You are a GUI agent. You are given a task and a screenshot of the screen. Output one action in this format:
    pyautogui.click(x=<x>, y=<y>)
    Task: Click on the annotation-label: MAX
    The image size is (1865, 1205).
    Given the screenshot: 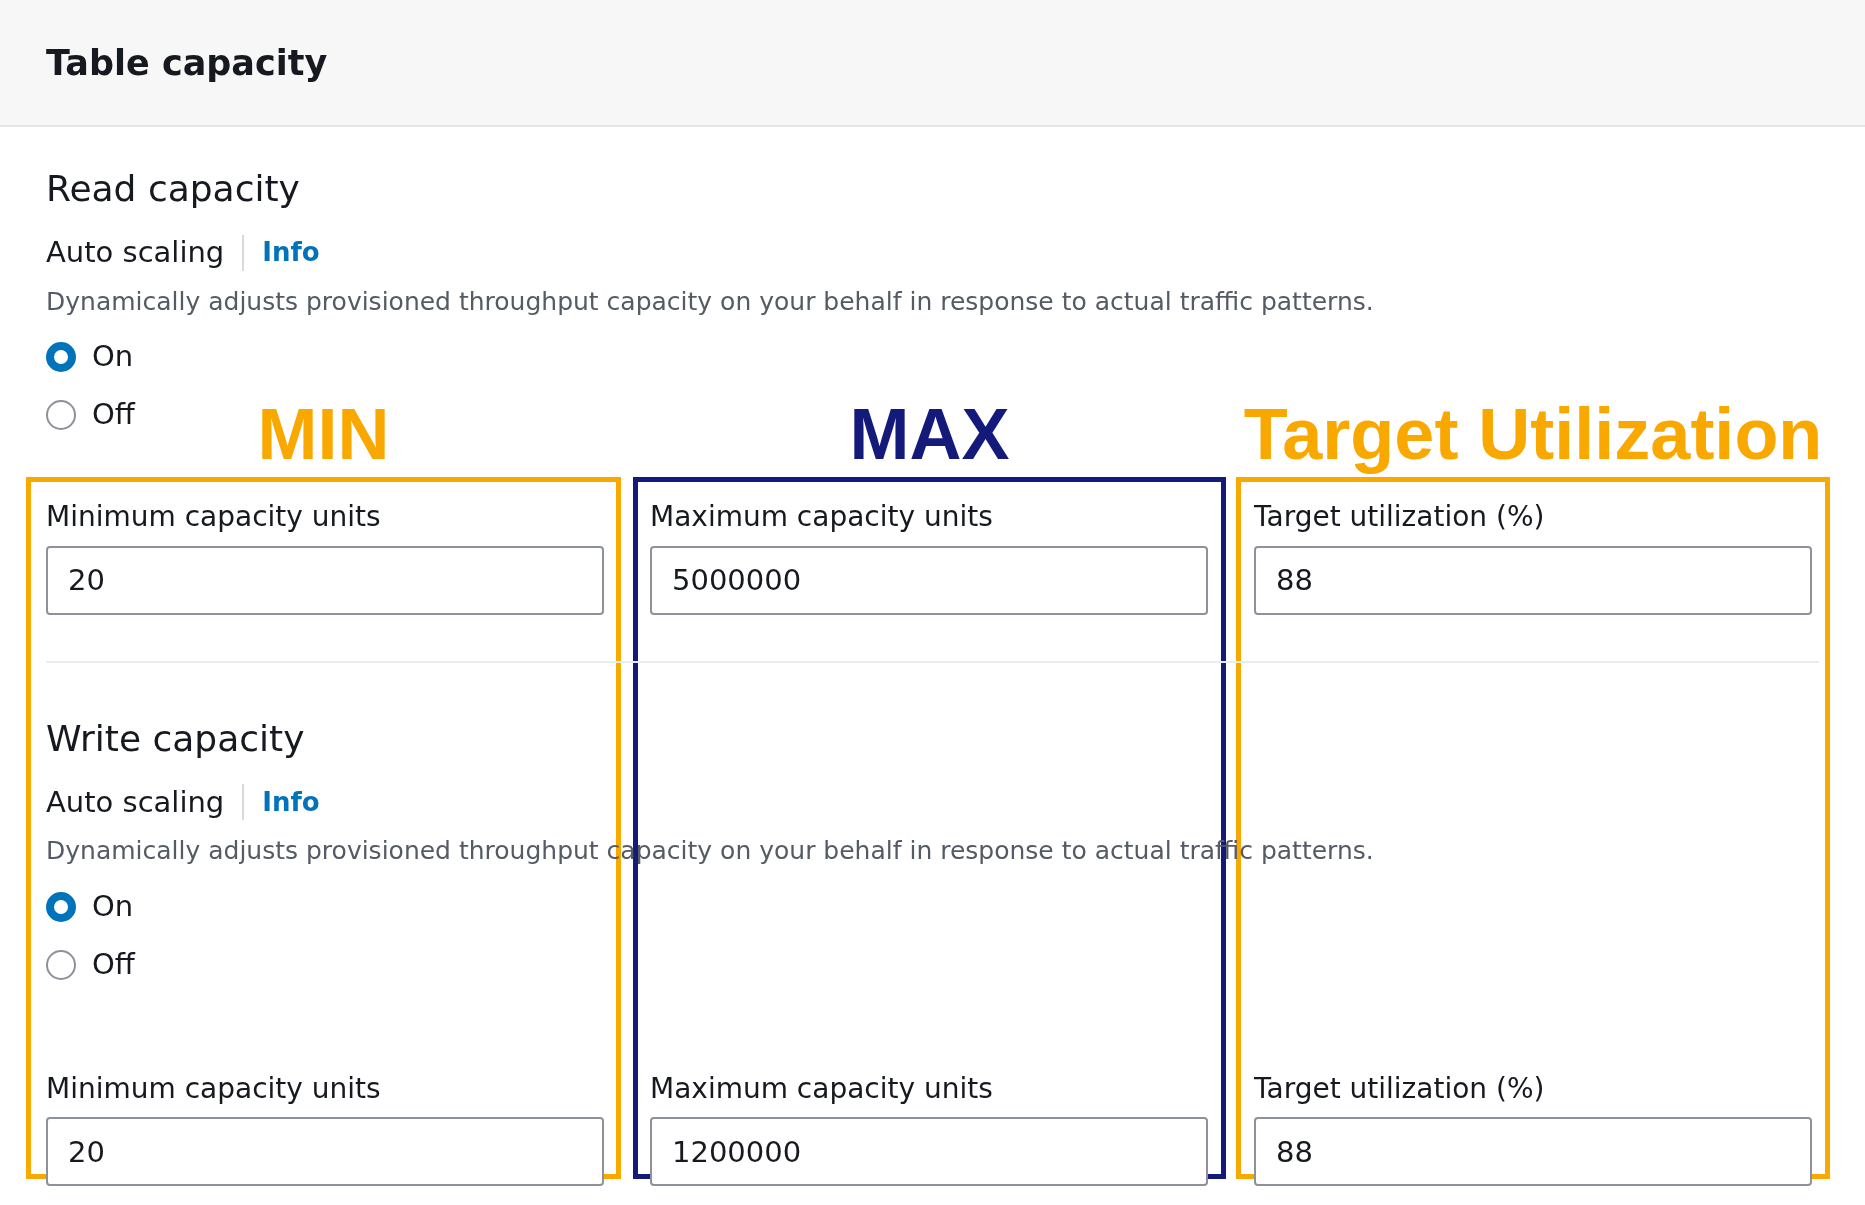 What is the action you would take?
    pyautogui.click(x=929, y=434)
    